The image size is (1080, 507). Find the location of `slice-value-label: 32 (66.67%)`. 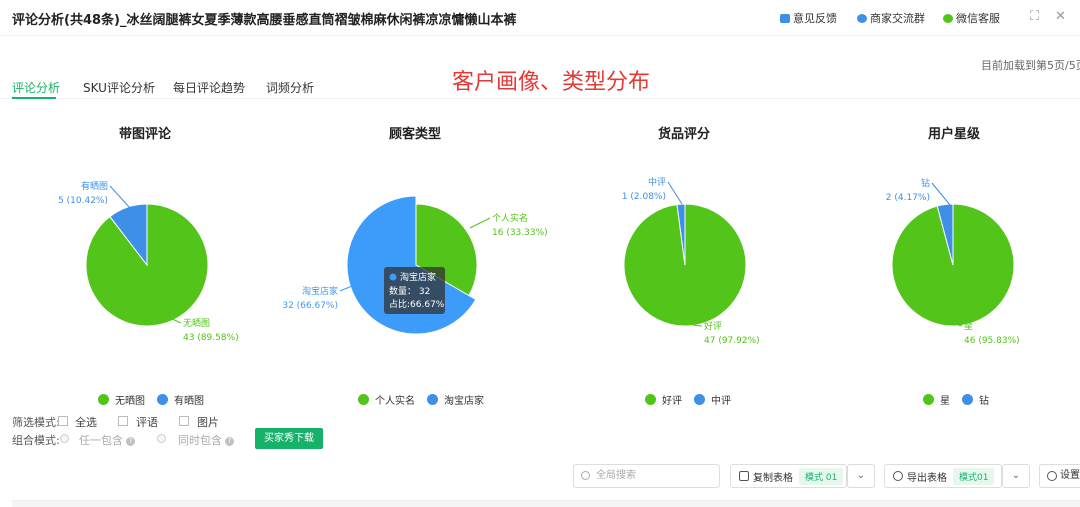

slice-value-label: 32 (66.67%) is located at coordinates (310, 306).